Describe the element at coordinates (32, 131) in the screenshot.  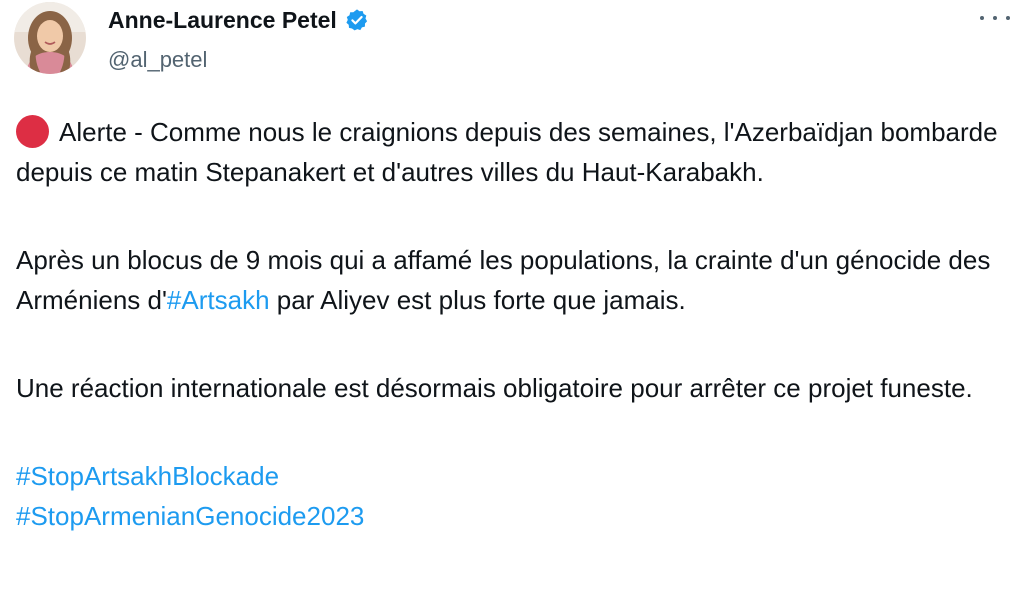
I see `red-circle-emoji-icon` at that location.